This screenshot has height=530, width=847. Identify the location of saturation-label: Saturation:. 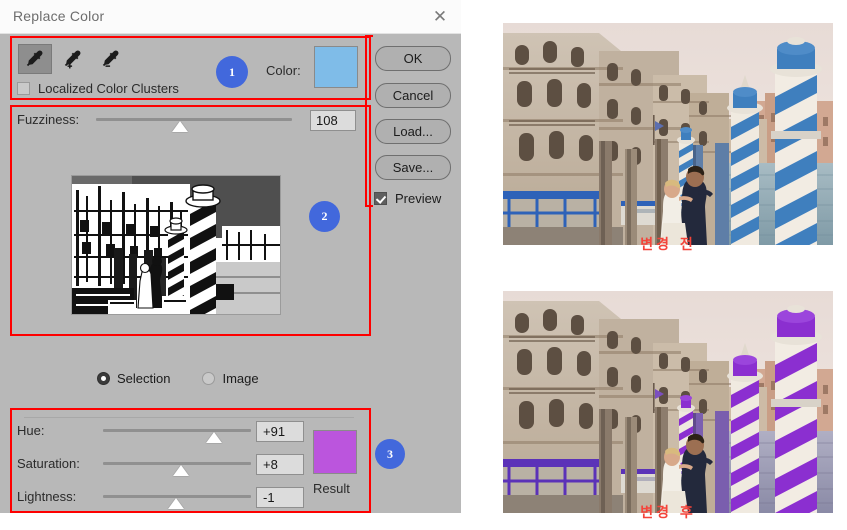
(48, 463).